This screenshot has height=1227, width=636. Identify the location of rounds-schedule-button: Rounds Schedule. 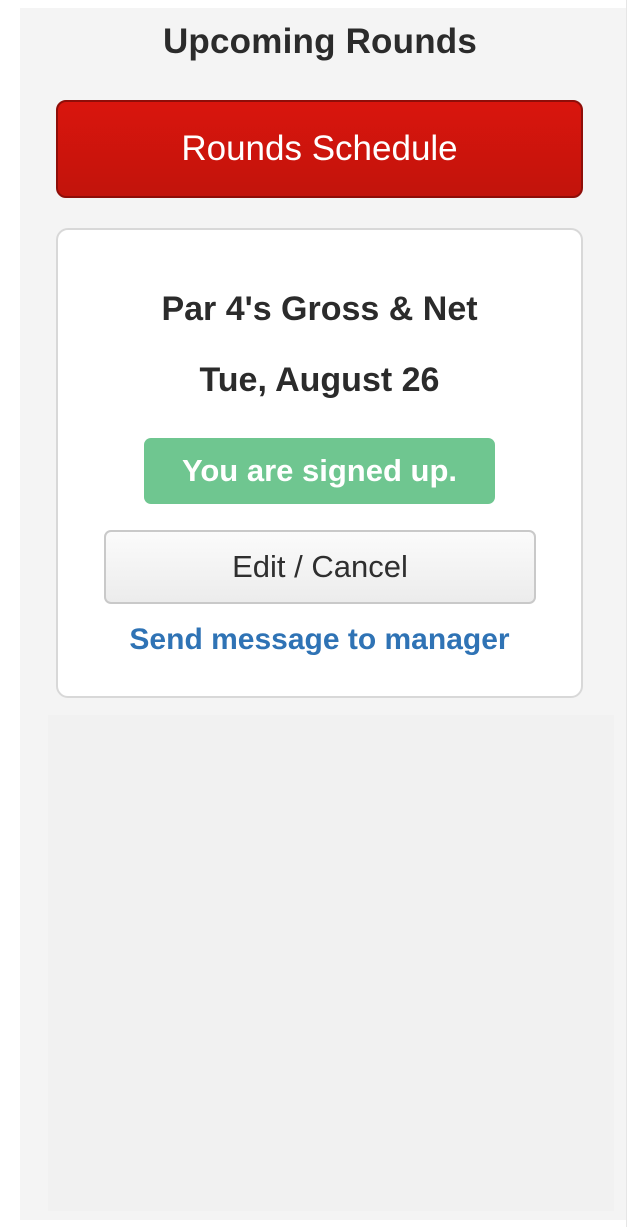
(319, 149).